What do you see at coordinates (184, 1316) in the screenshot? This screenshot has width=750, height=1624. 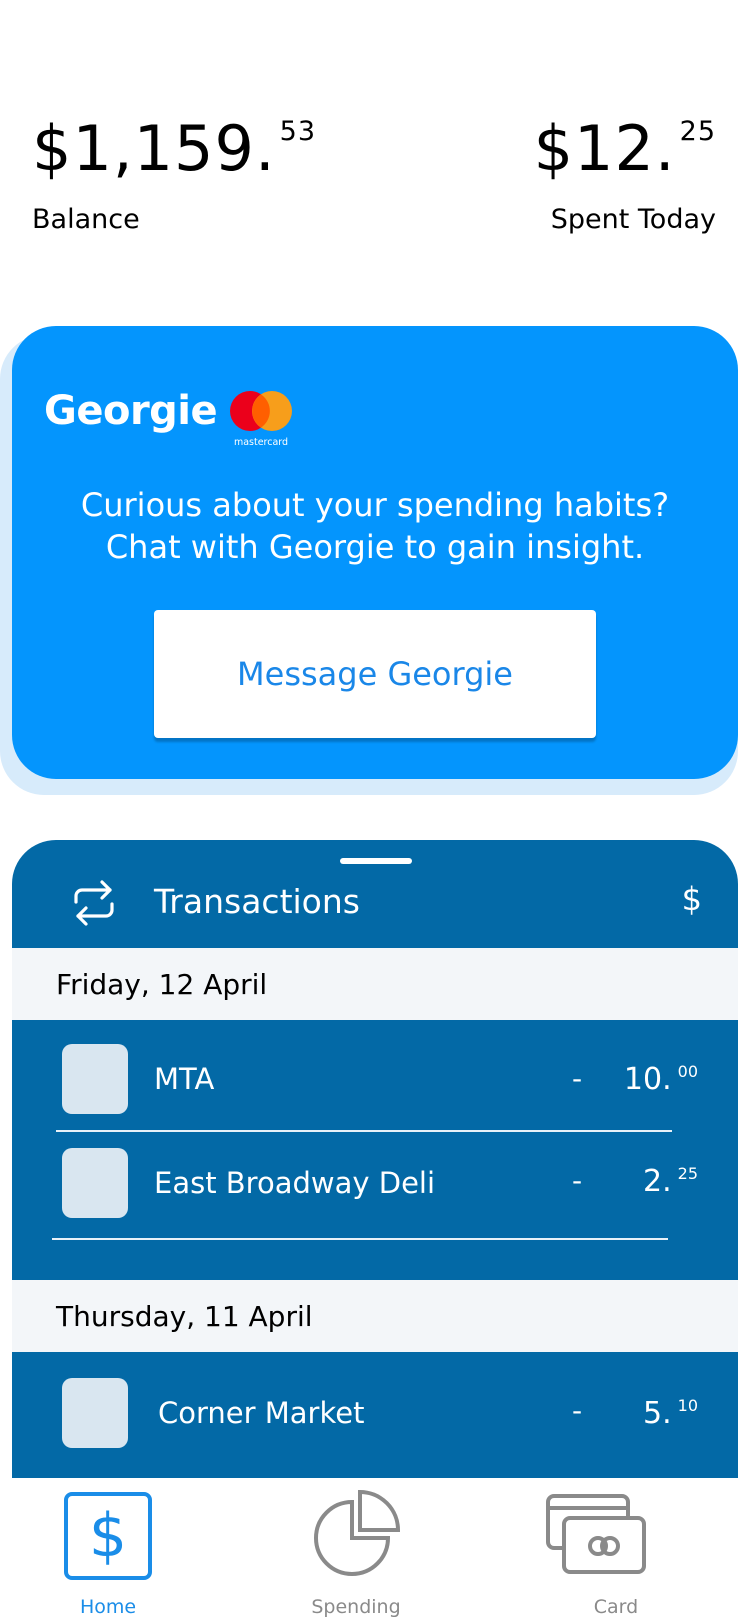 I see `date-header-label: Thursday, 11 April` at bounding box center [184, 1316].